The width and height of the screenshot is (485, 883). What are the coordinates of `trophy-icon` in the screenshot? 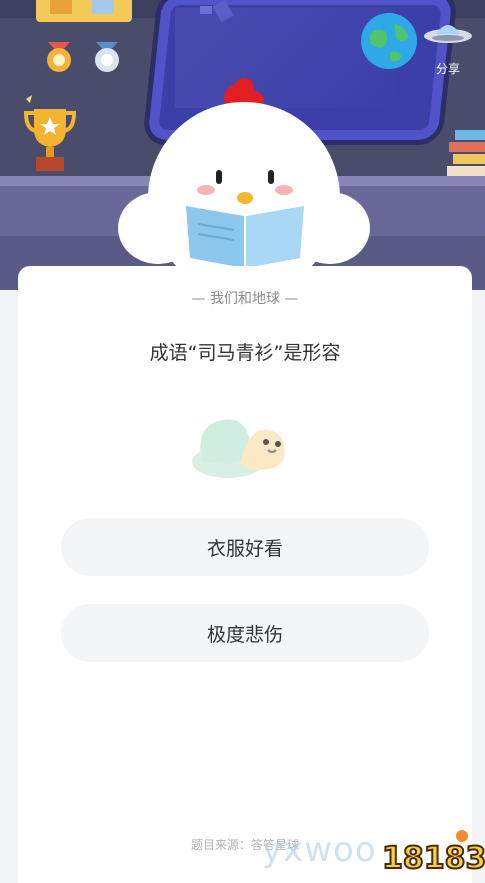 It's located at (50, 133).